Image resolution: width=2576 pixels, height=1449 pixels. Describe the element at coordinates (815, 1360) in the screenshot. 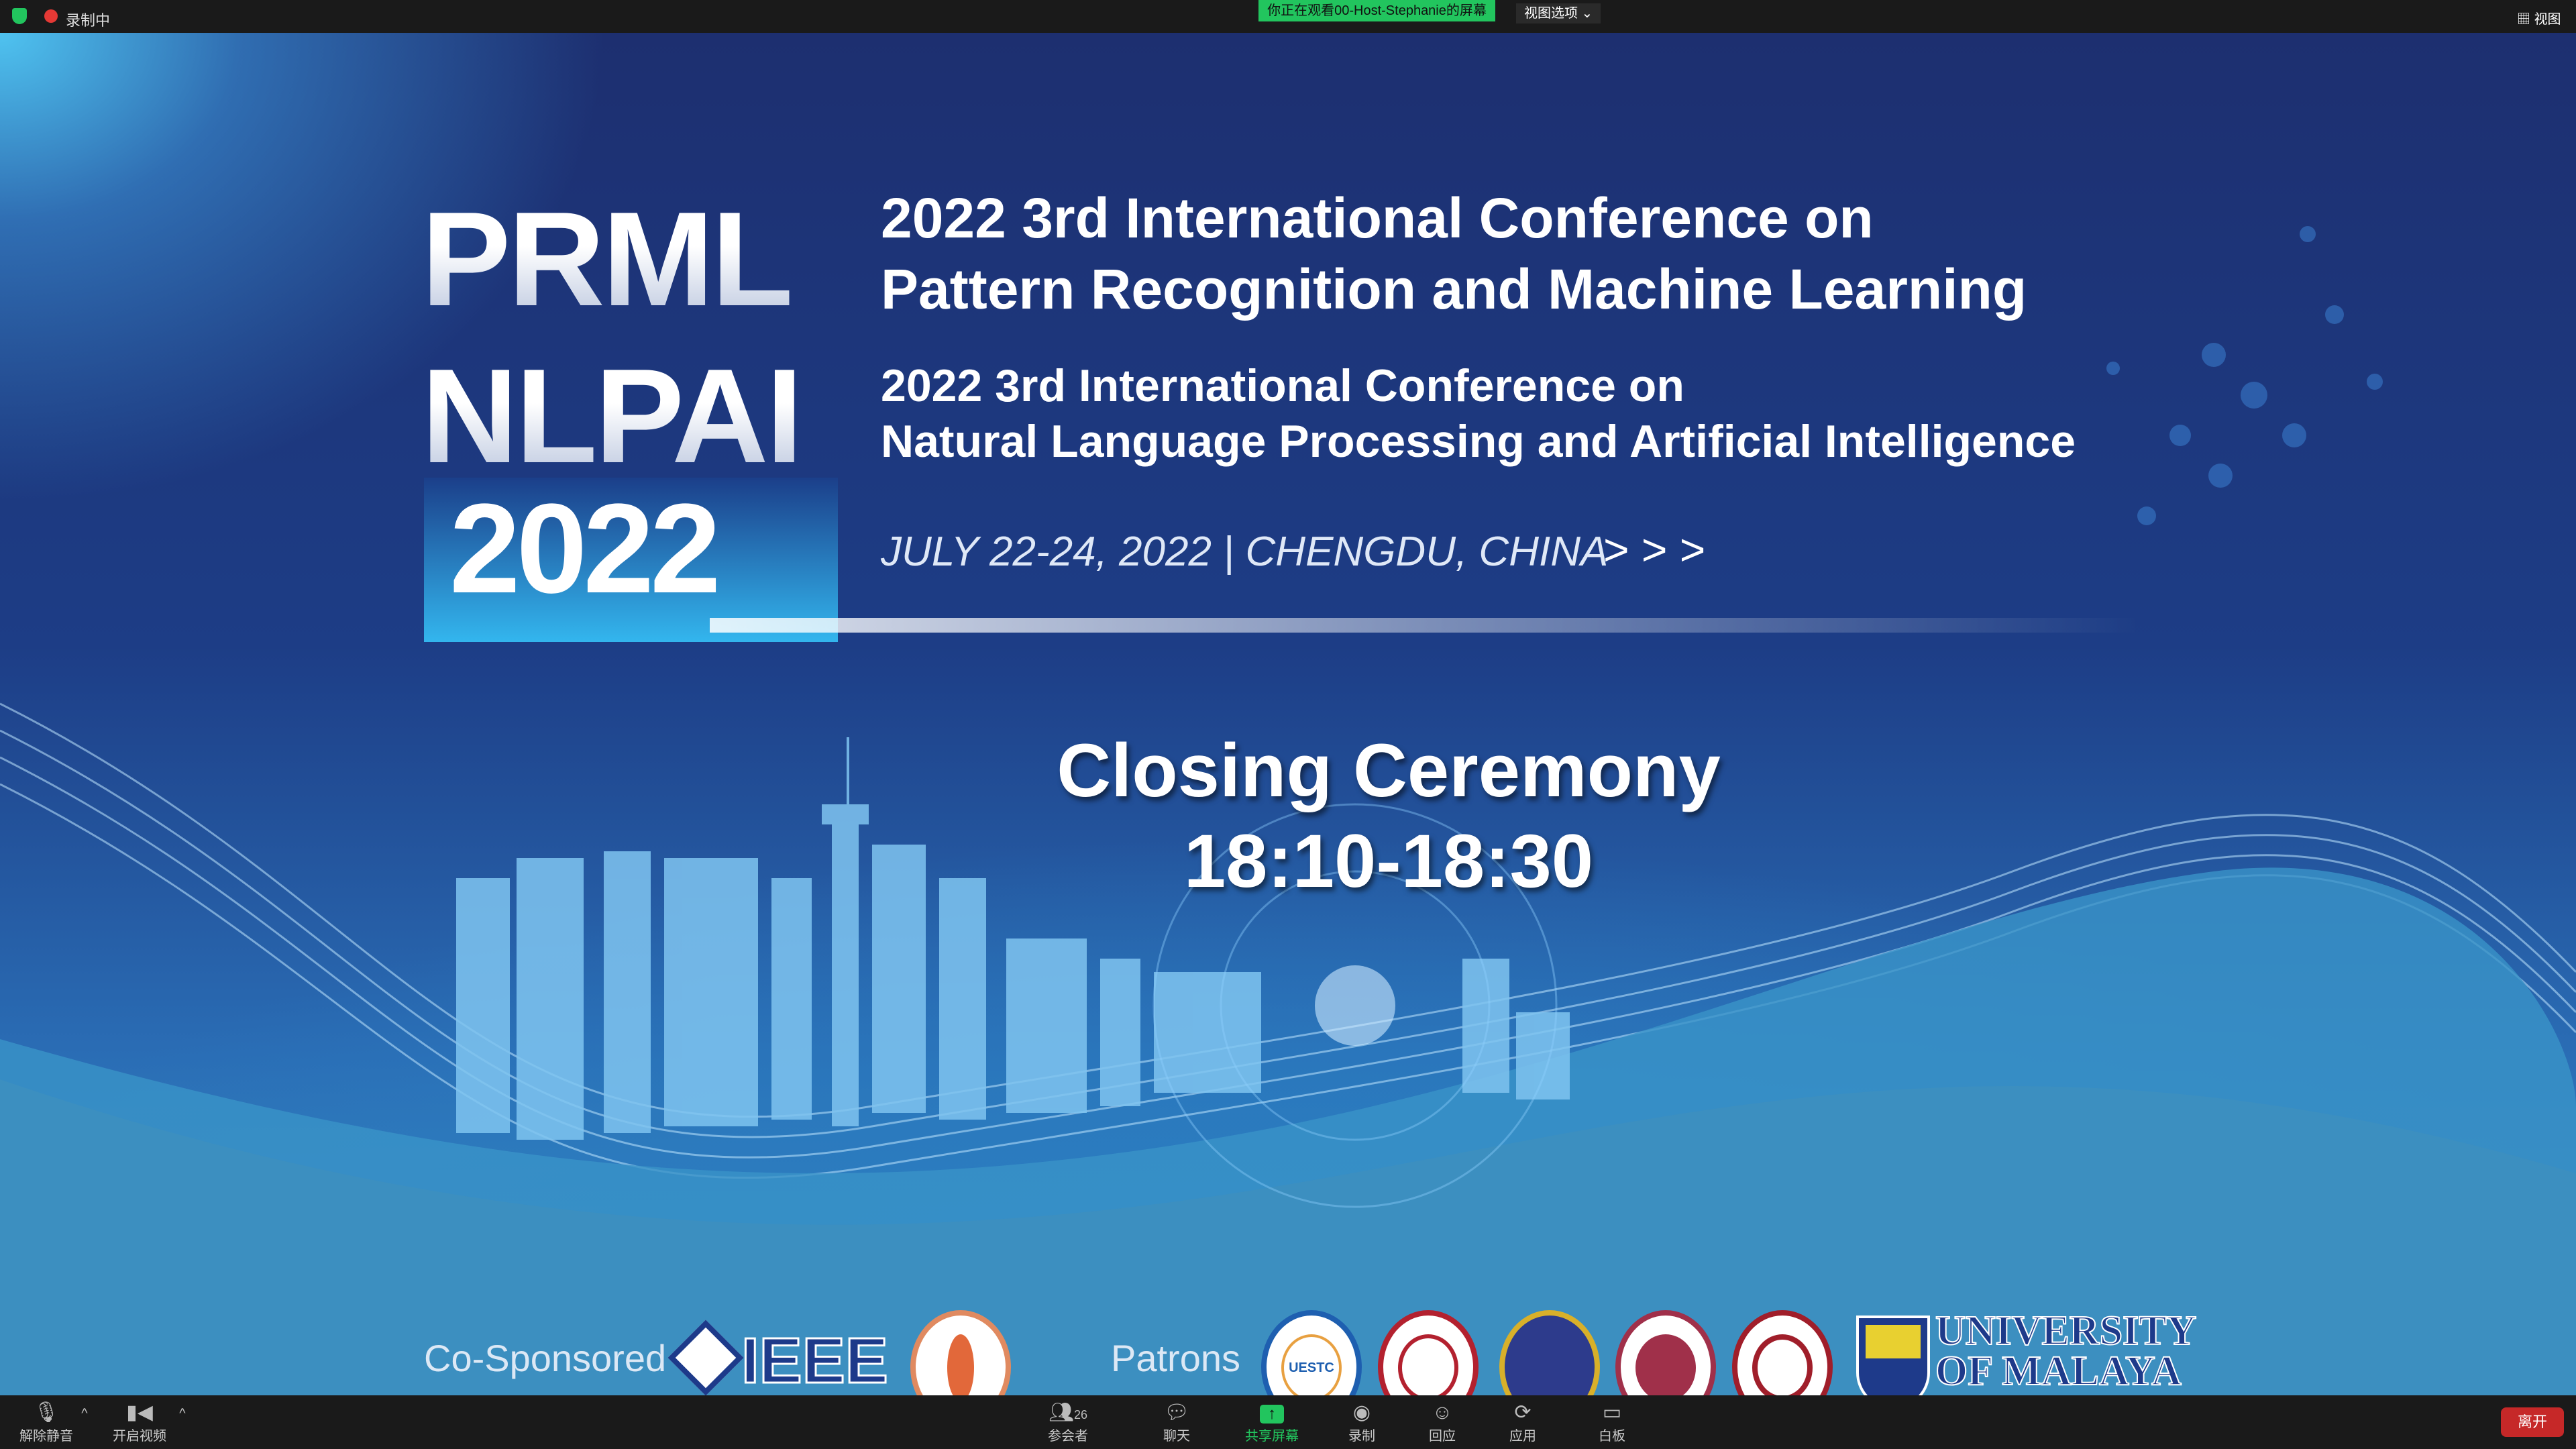

I see `ieee-logo-text: IEEE` at that location.